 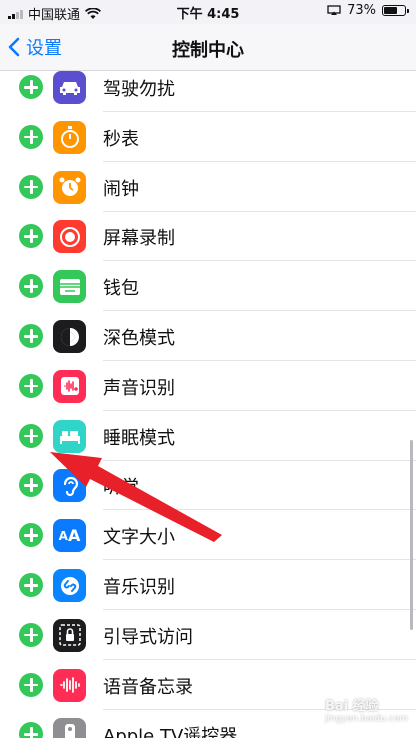 What do you see at coordinates (351, 706) in the screenshot?
I see `watermark-text: Bai 经验` at bounding box center [351, 706].